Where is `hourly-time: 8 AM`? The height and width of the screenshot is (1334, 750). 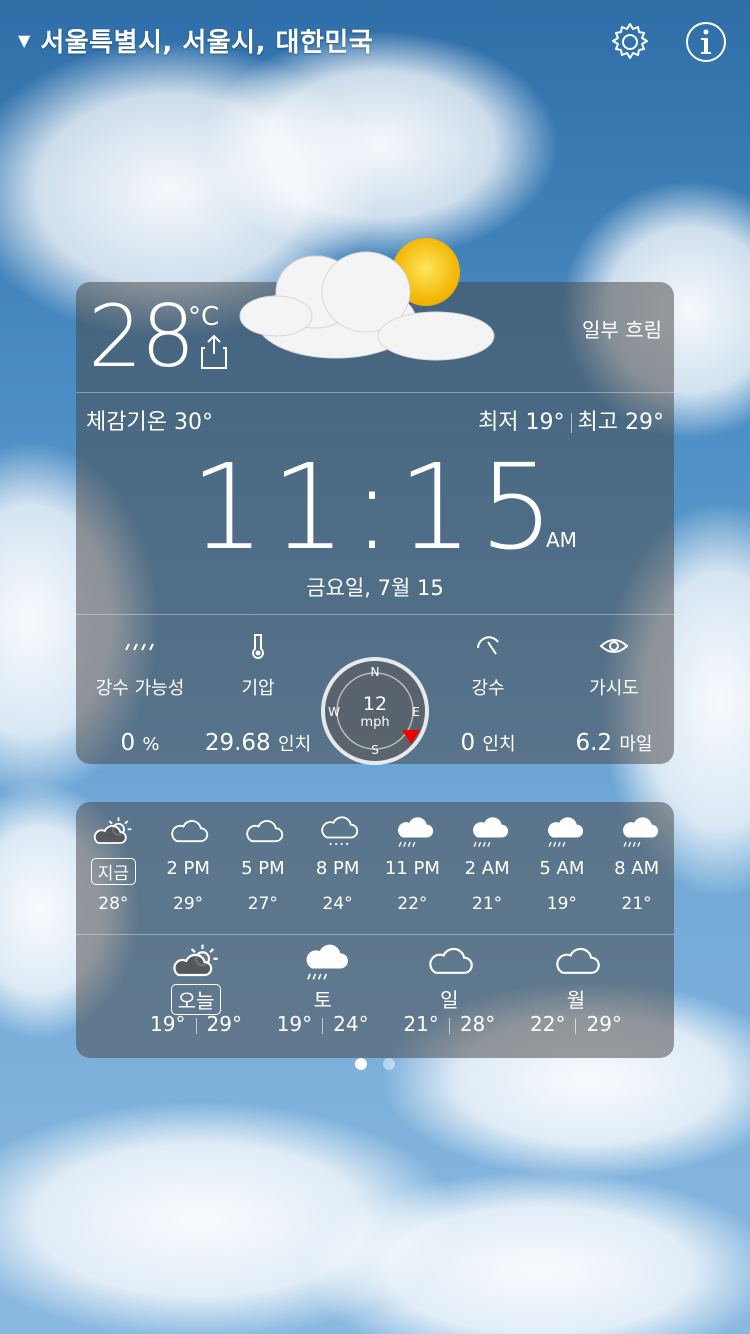
hourly-time: 8 AM is located at coordinates (637, 868).